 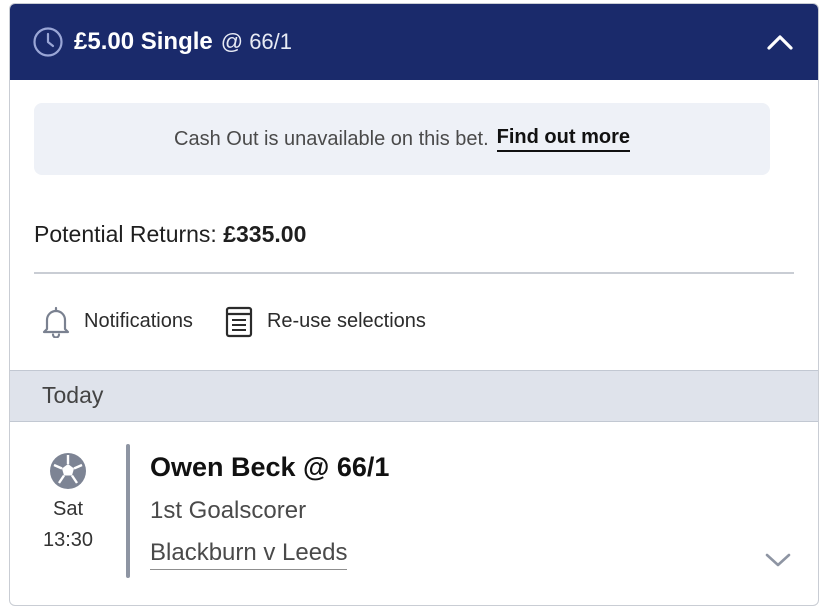 I want to click on selection-meta: Sat 13:30, so click(x=68, y=502).